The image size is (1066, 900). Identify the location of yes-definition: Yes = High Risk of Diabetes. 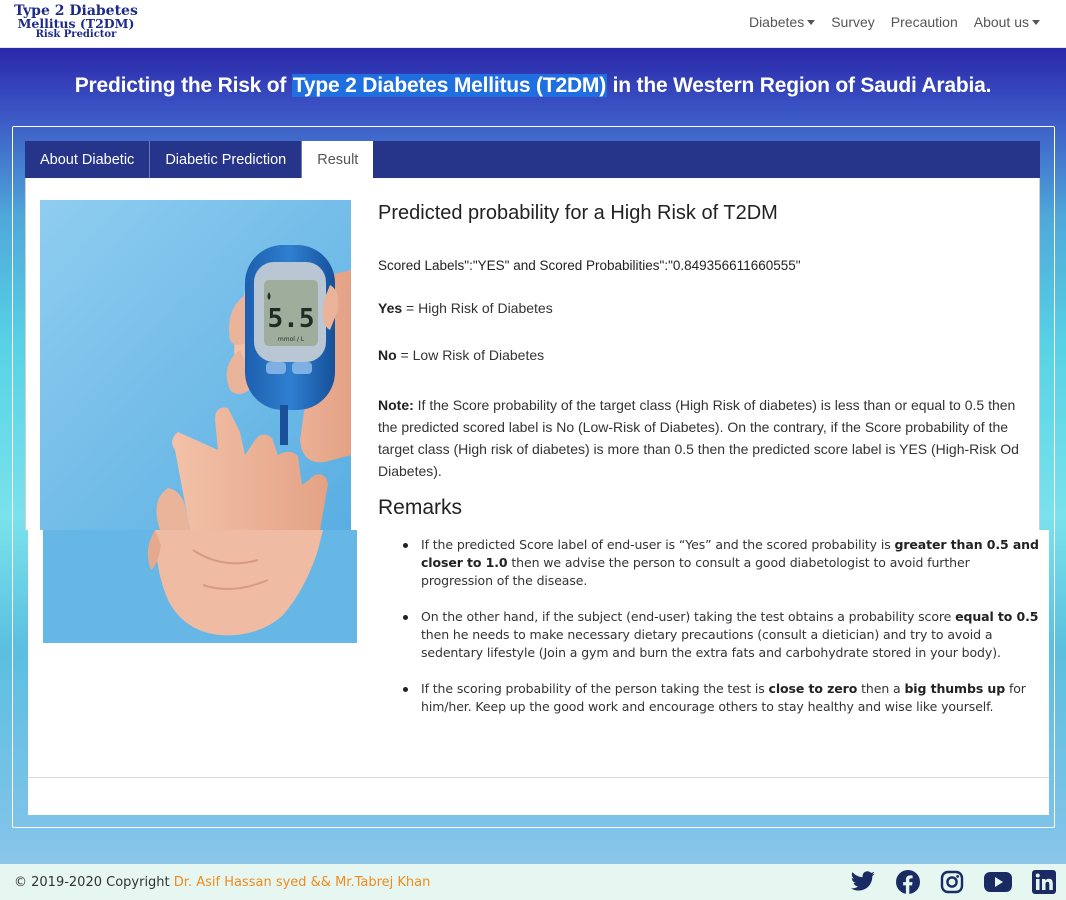
(465, 308).